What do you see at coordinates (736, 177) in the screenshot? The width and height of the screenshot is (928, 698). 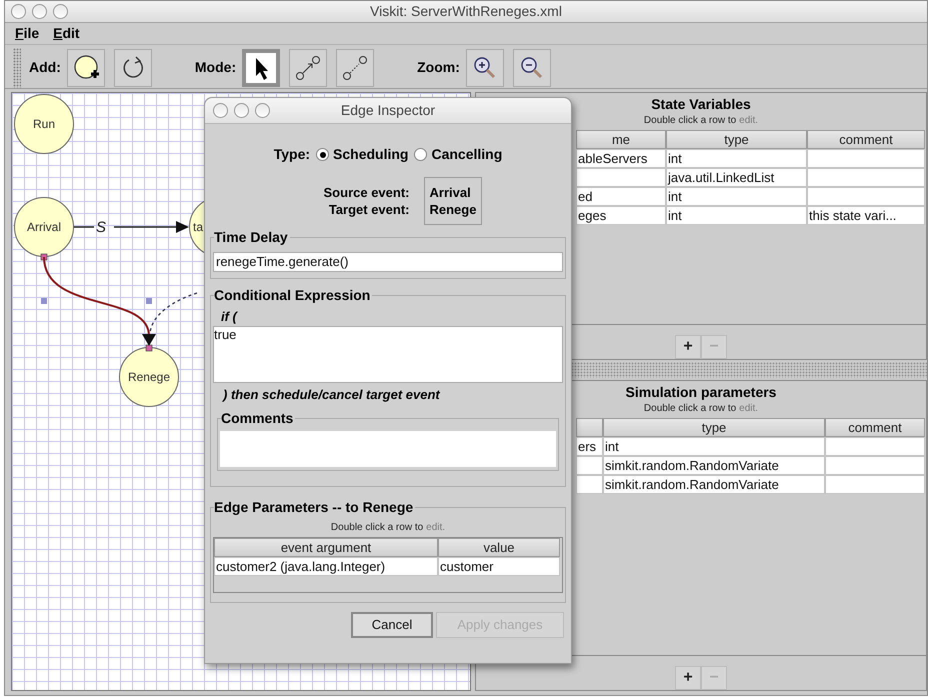 I see `table-cell: java.util.LinkedList` at bounding box center [736, 177].